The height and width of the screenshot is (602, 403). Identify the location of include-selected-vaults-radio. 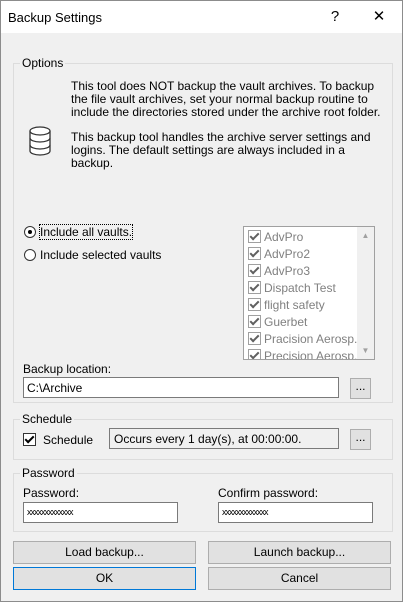
(30, 255).